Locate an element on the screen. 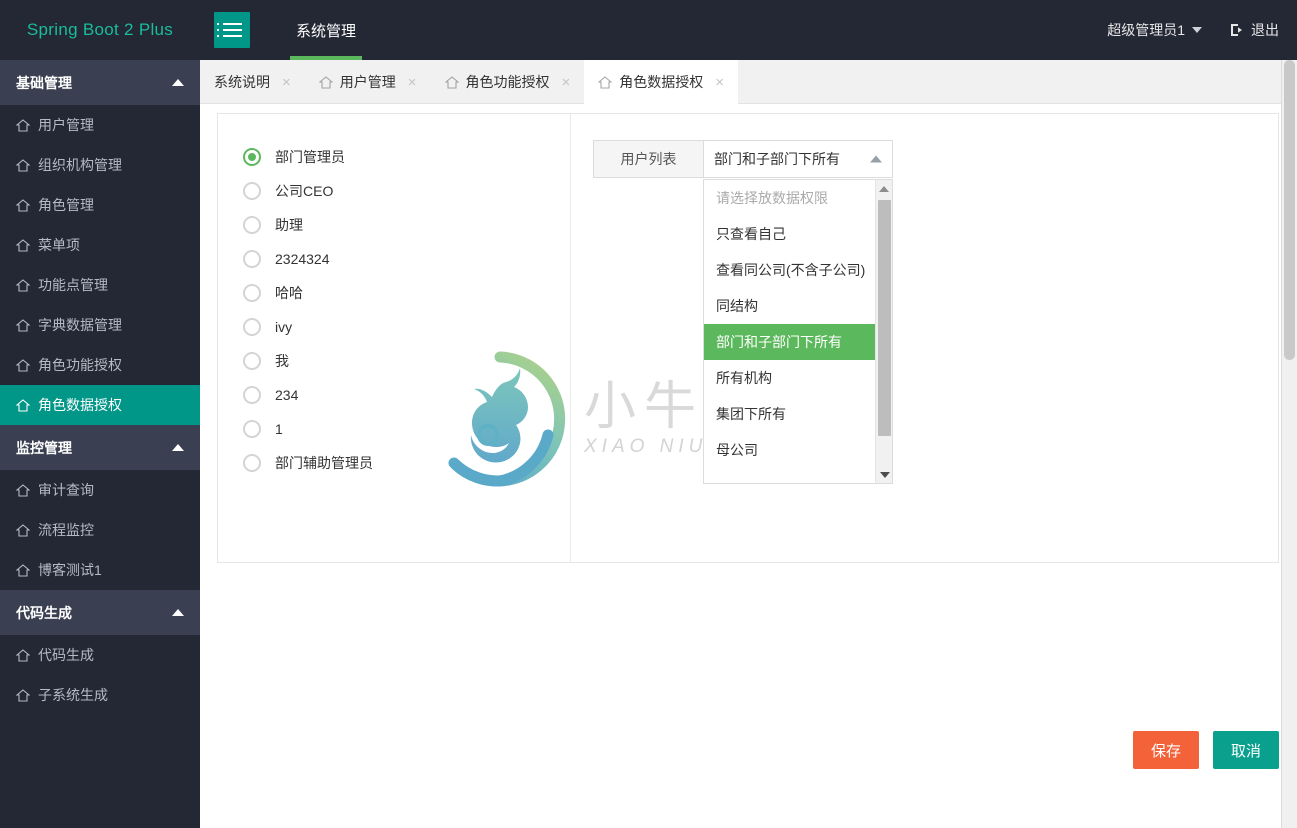 The width and height of the screenshot is (1297, 828). top-bar: Spring Boot 2 Plus 系统管理 超级管理员1 退出 is located at coordinates (648, 30).